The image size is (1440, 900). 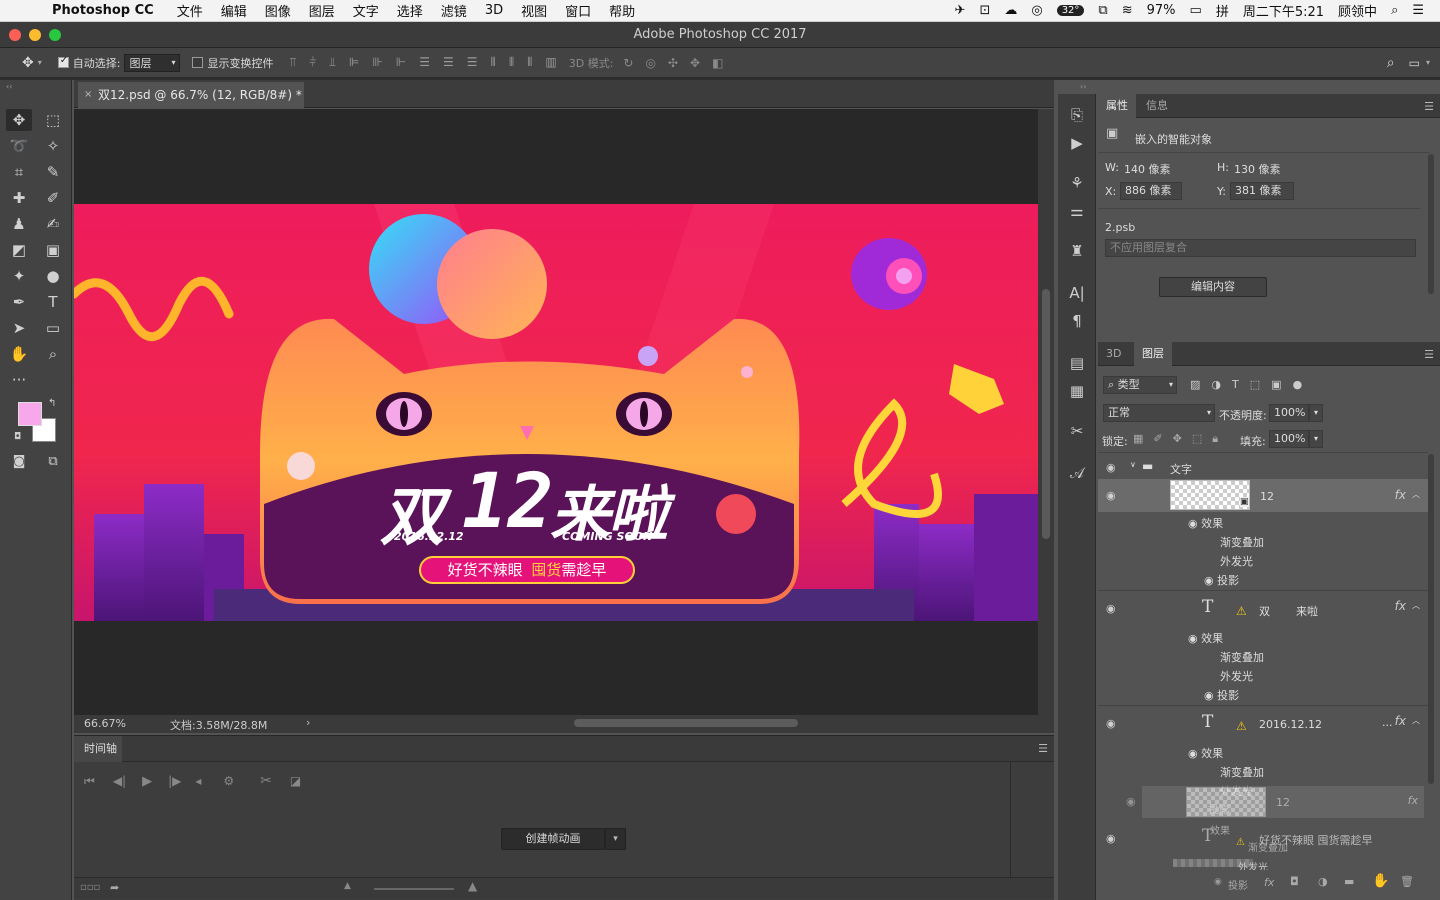 I want to click on add-mask-icon: ◘, so click(x=1294, y=881).